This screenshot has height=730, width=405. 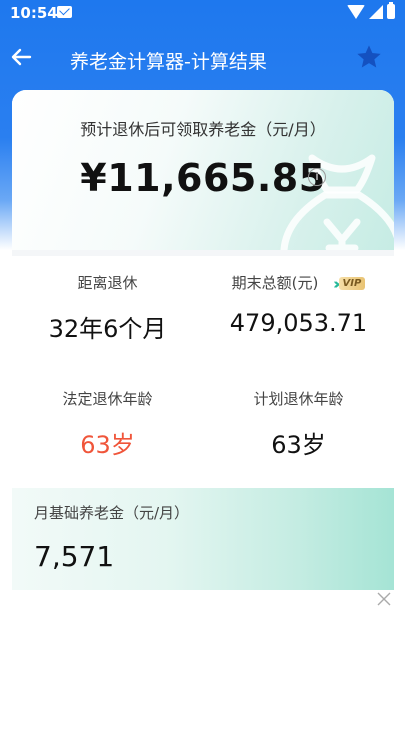 I want to click on status-icons, so click(x=371, y=10).